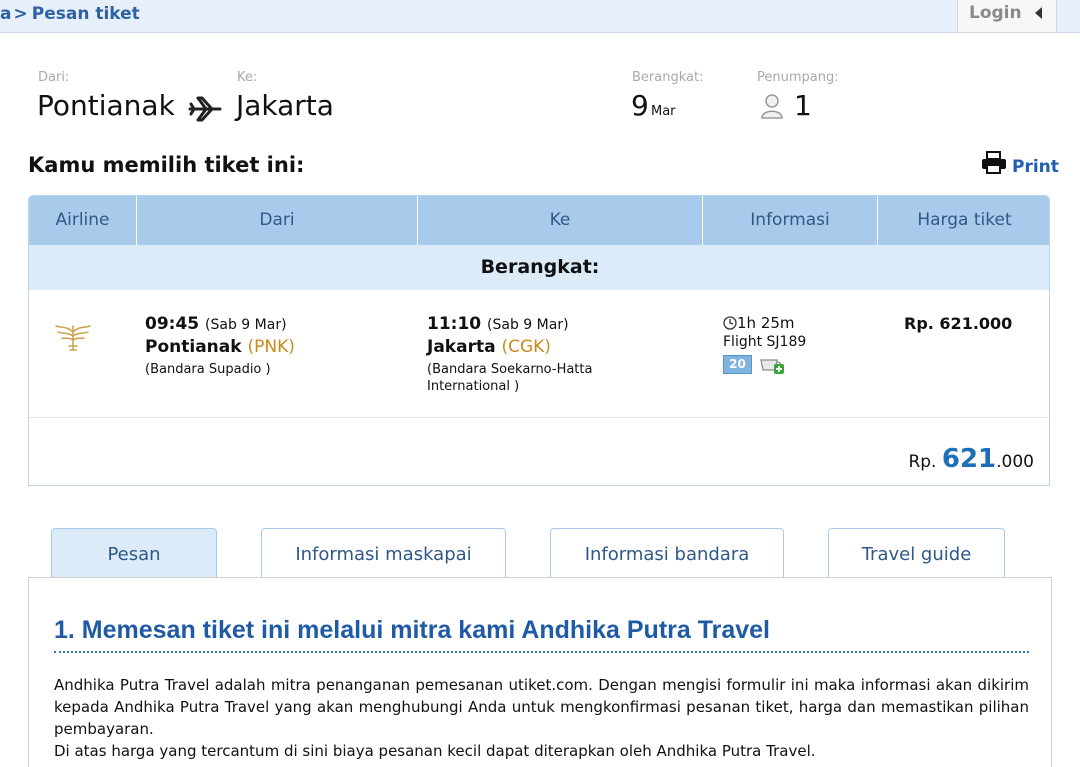 The width and height of the screenshot is (1080, 767). What do you see at coordinates (922, 462) in the screenshot?
I see `total-prefix: Rp.` at bounding box center [922, 462].